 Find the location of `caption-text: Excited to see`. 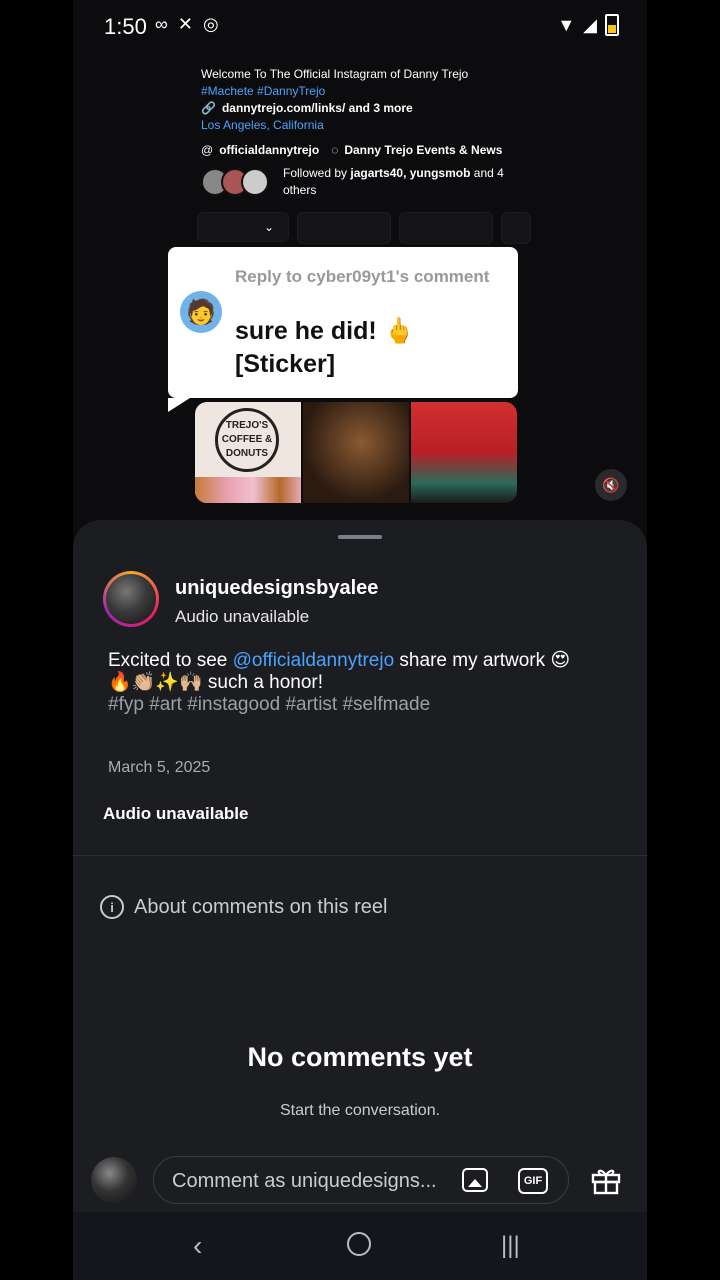

caption-text: Excited to see is located at coordinates (170, 660).